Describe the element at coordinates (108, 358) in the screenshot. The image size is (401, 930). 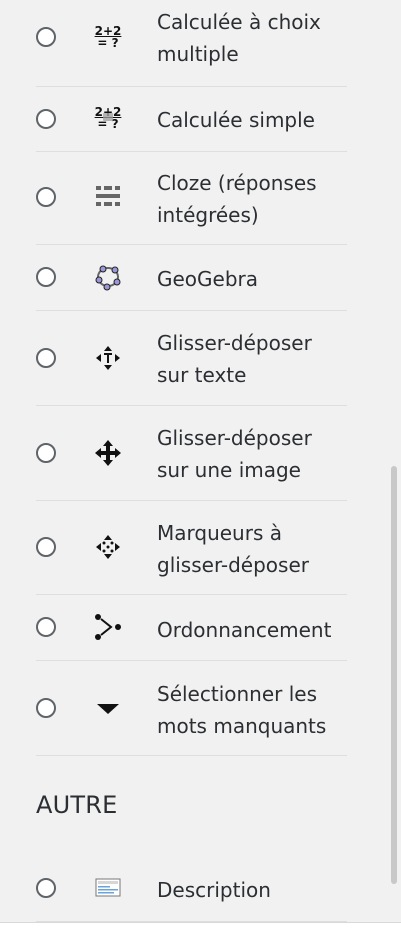
I see `drag-drop-text-icon` at that location.